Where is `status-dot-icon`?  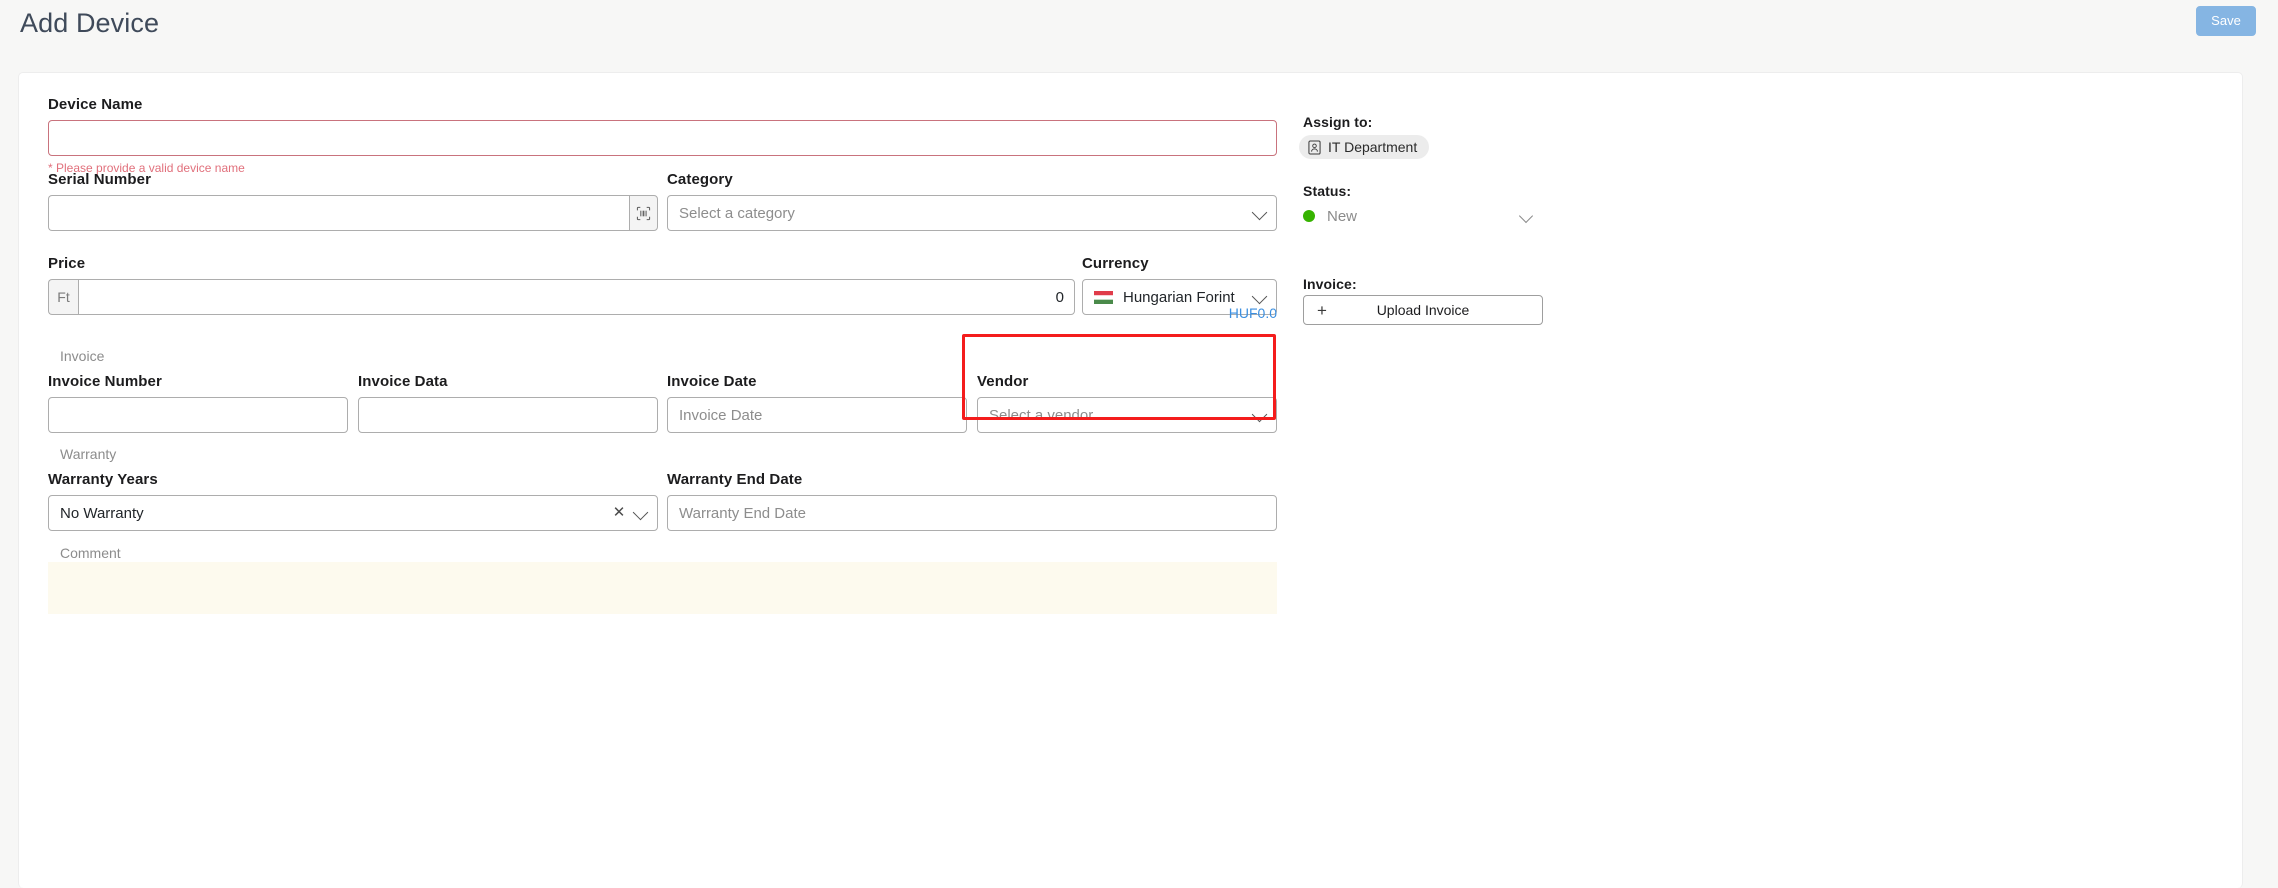
status-dot-icon is located at coordinates (1309, 216).